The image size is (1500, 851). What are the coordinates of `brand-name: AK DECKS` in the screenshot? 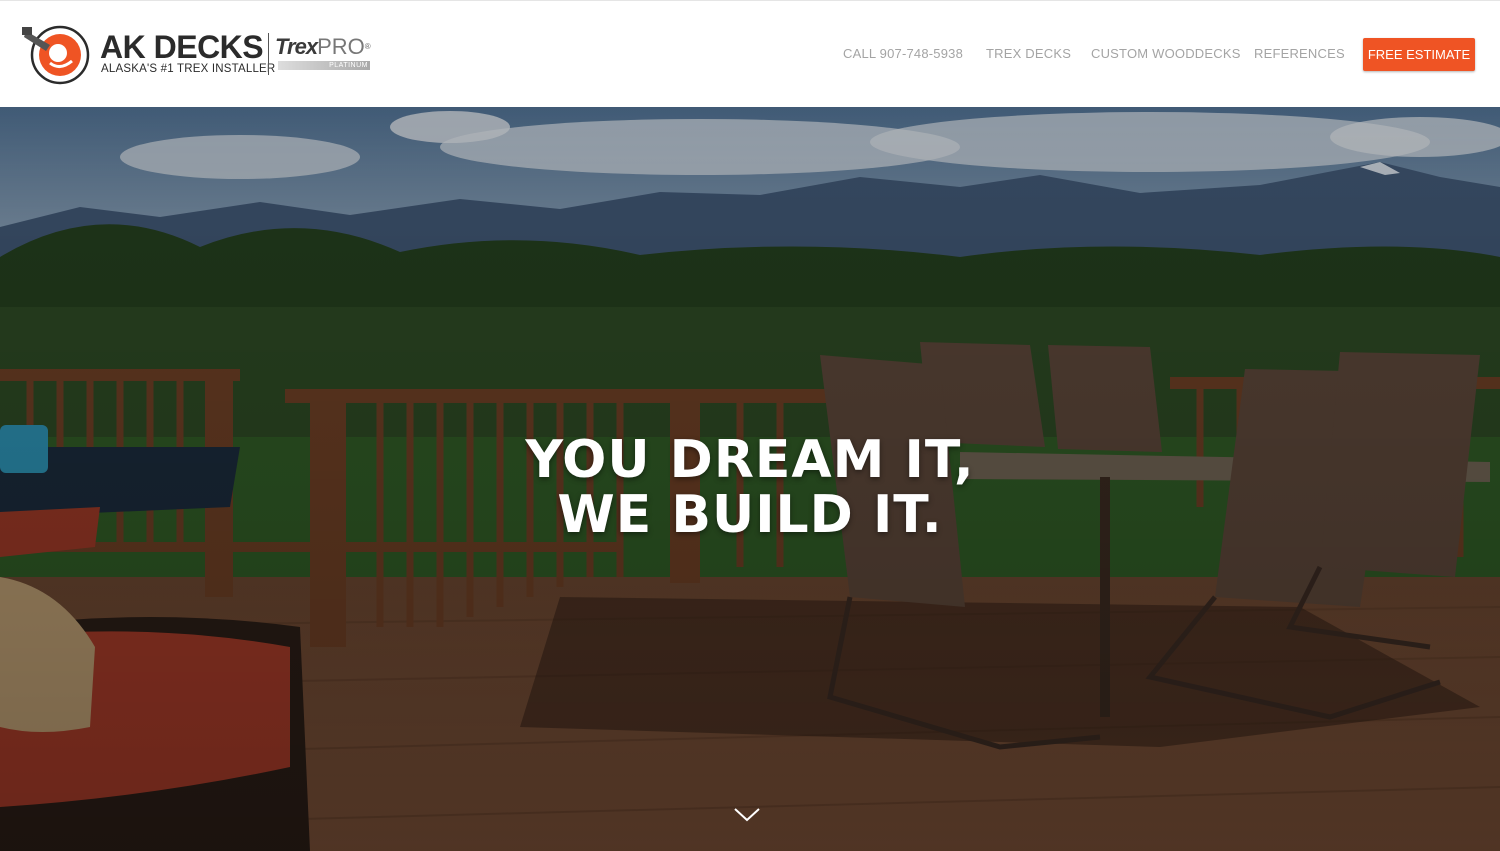 It's located at (182, 47).